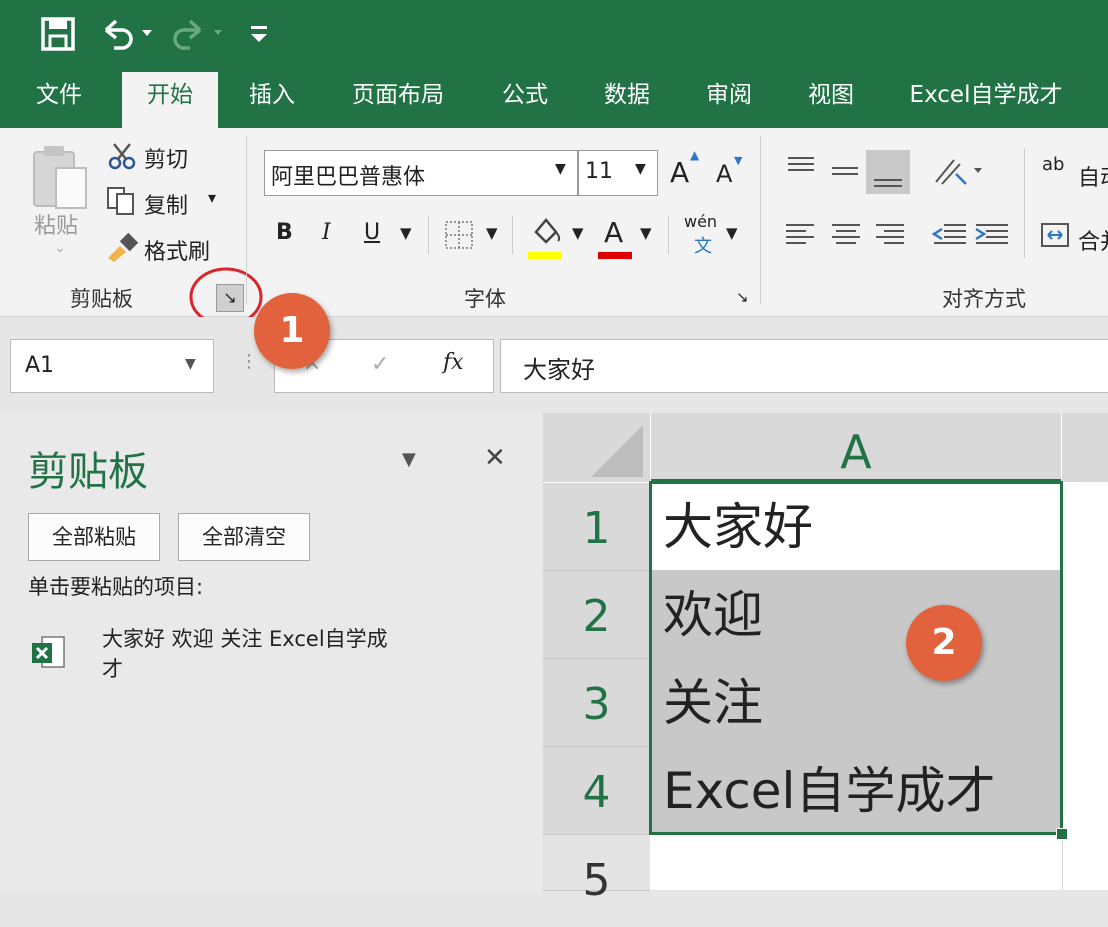 The width and height of the screenshot is (1108, 927). I want to click on name-box-dropdown-icon: ▼, so click(190, 364).